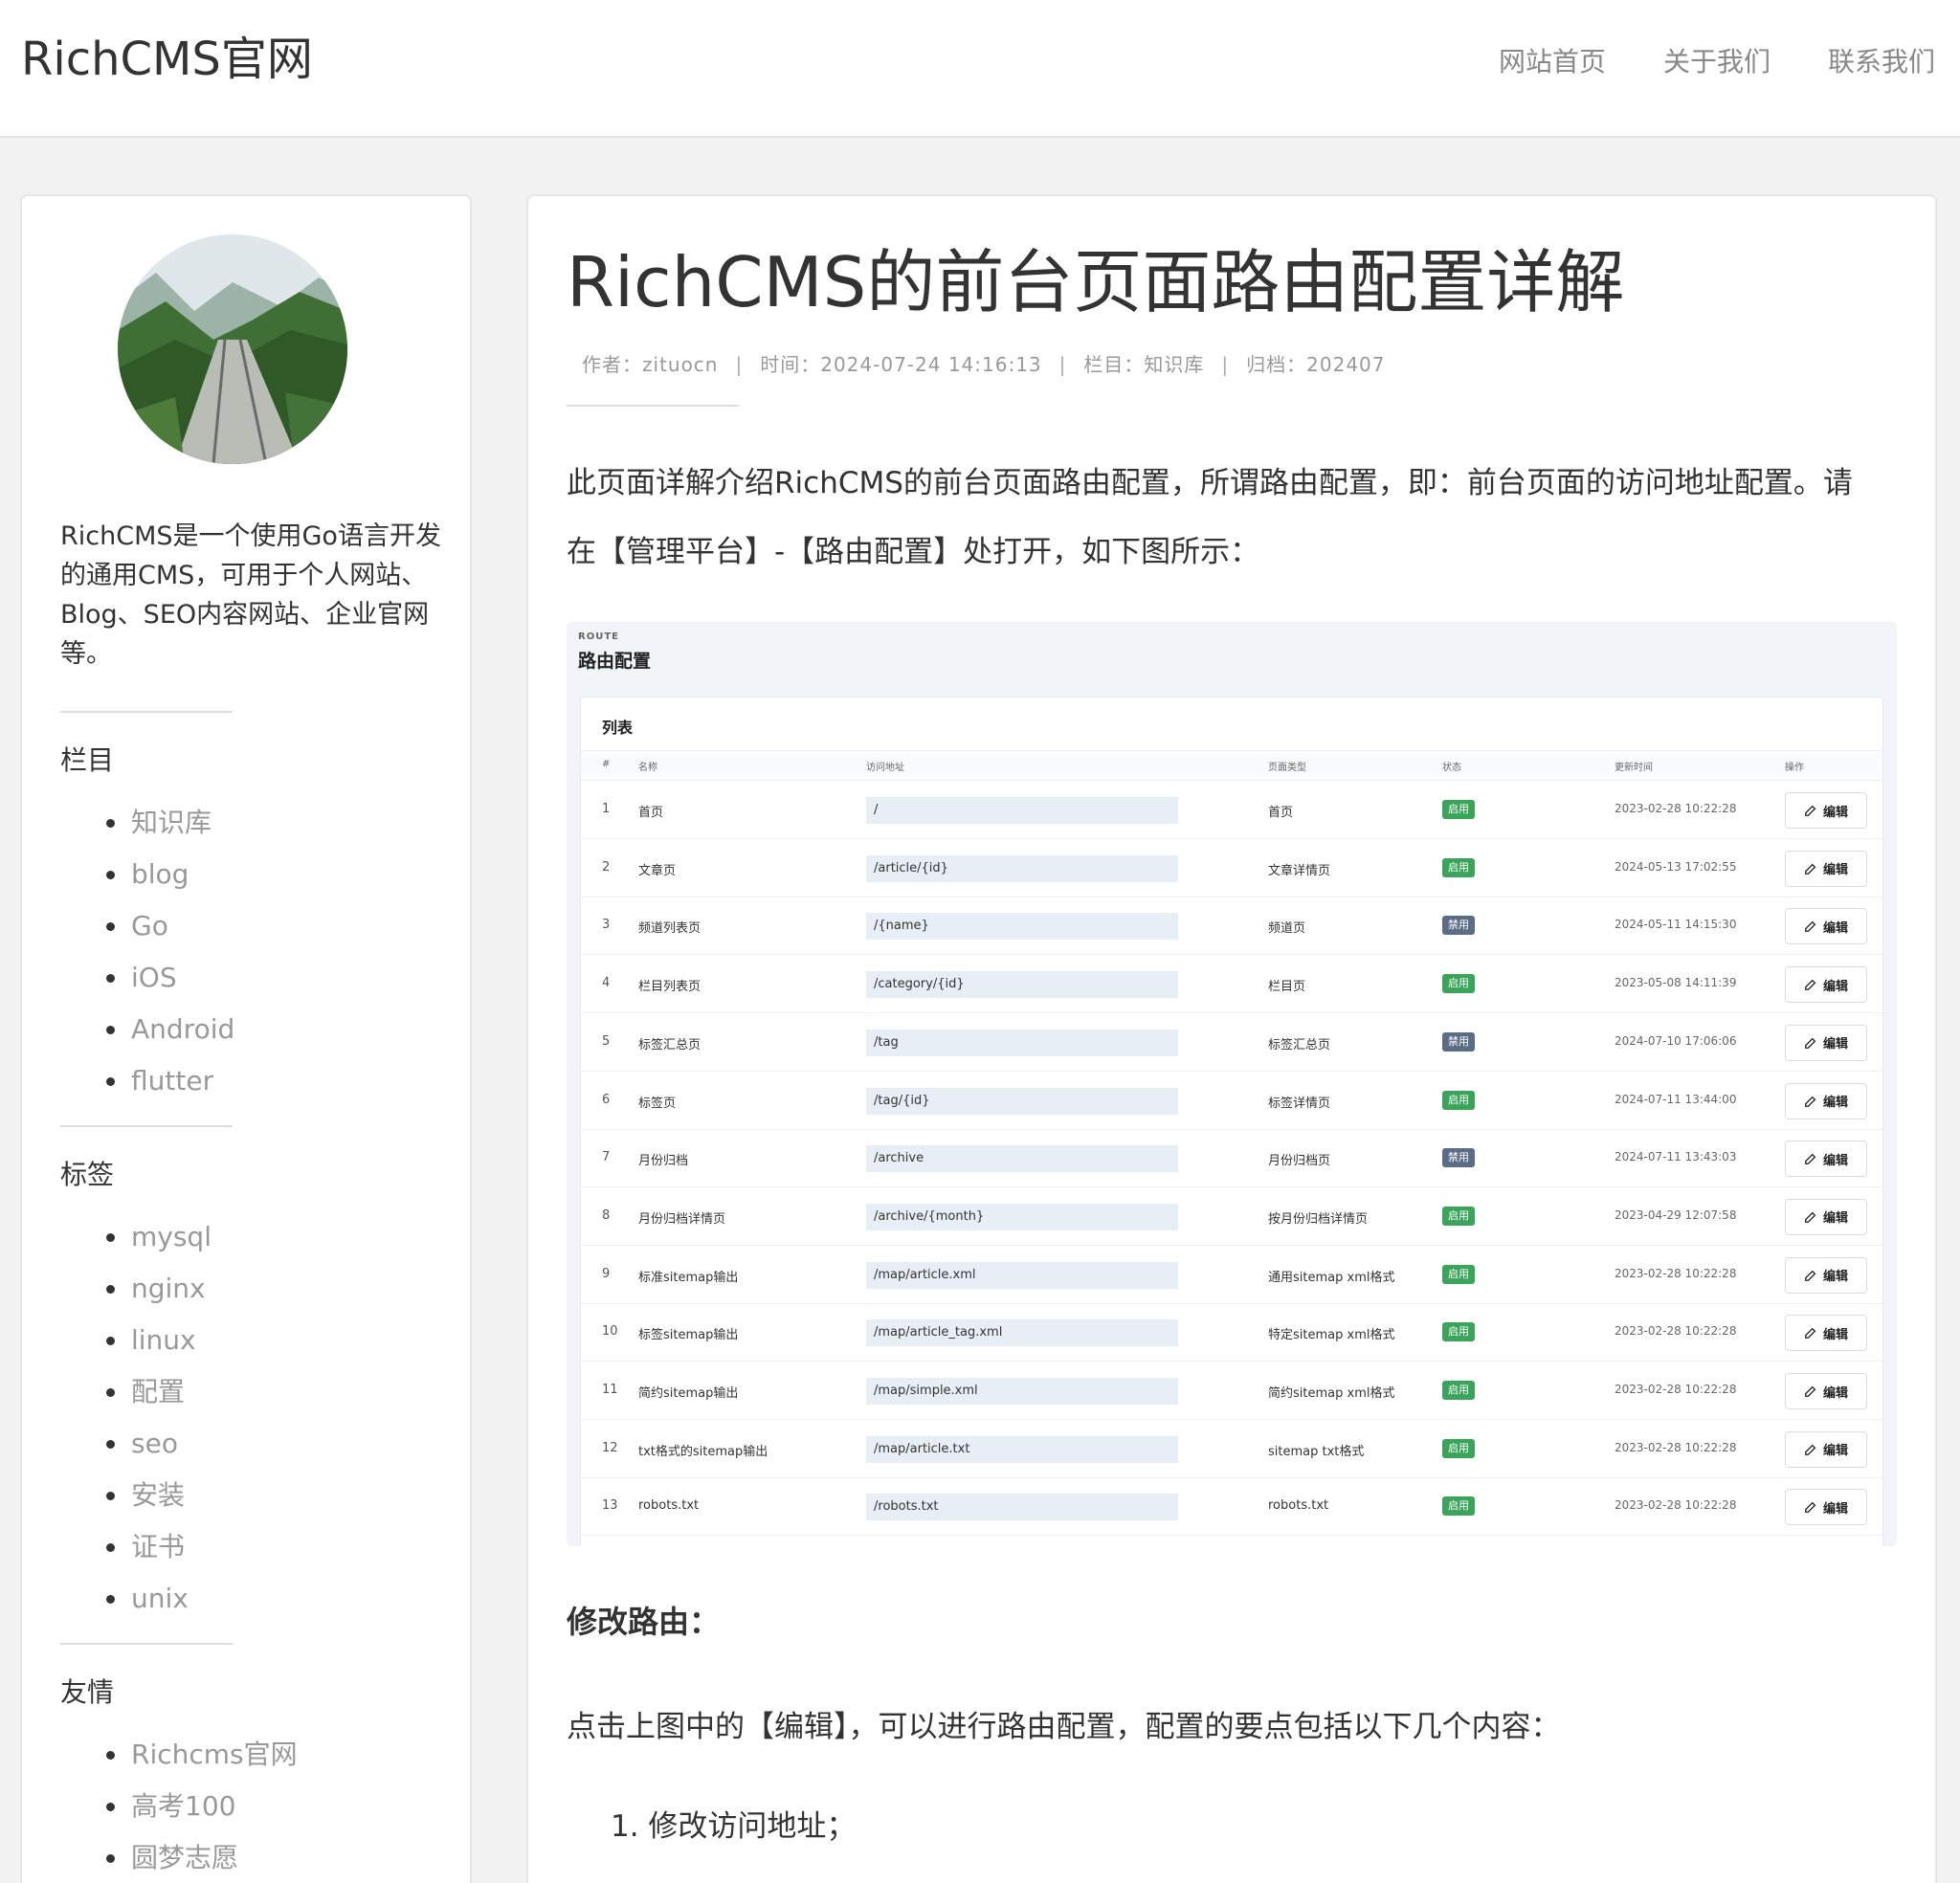 The height and width of the screenshot is (1883, 1960). Describe the element at coordinates (284, 1029) in the screenshot. I see `category-link: Android` at that location.